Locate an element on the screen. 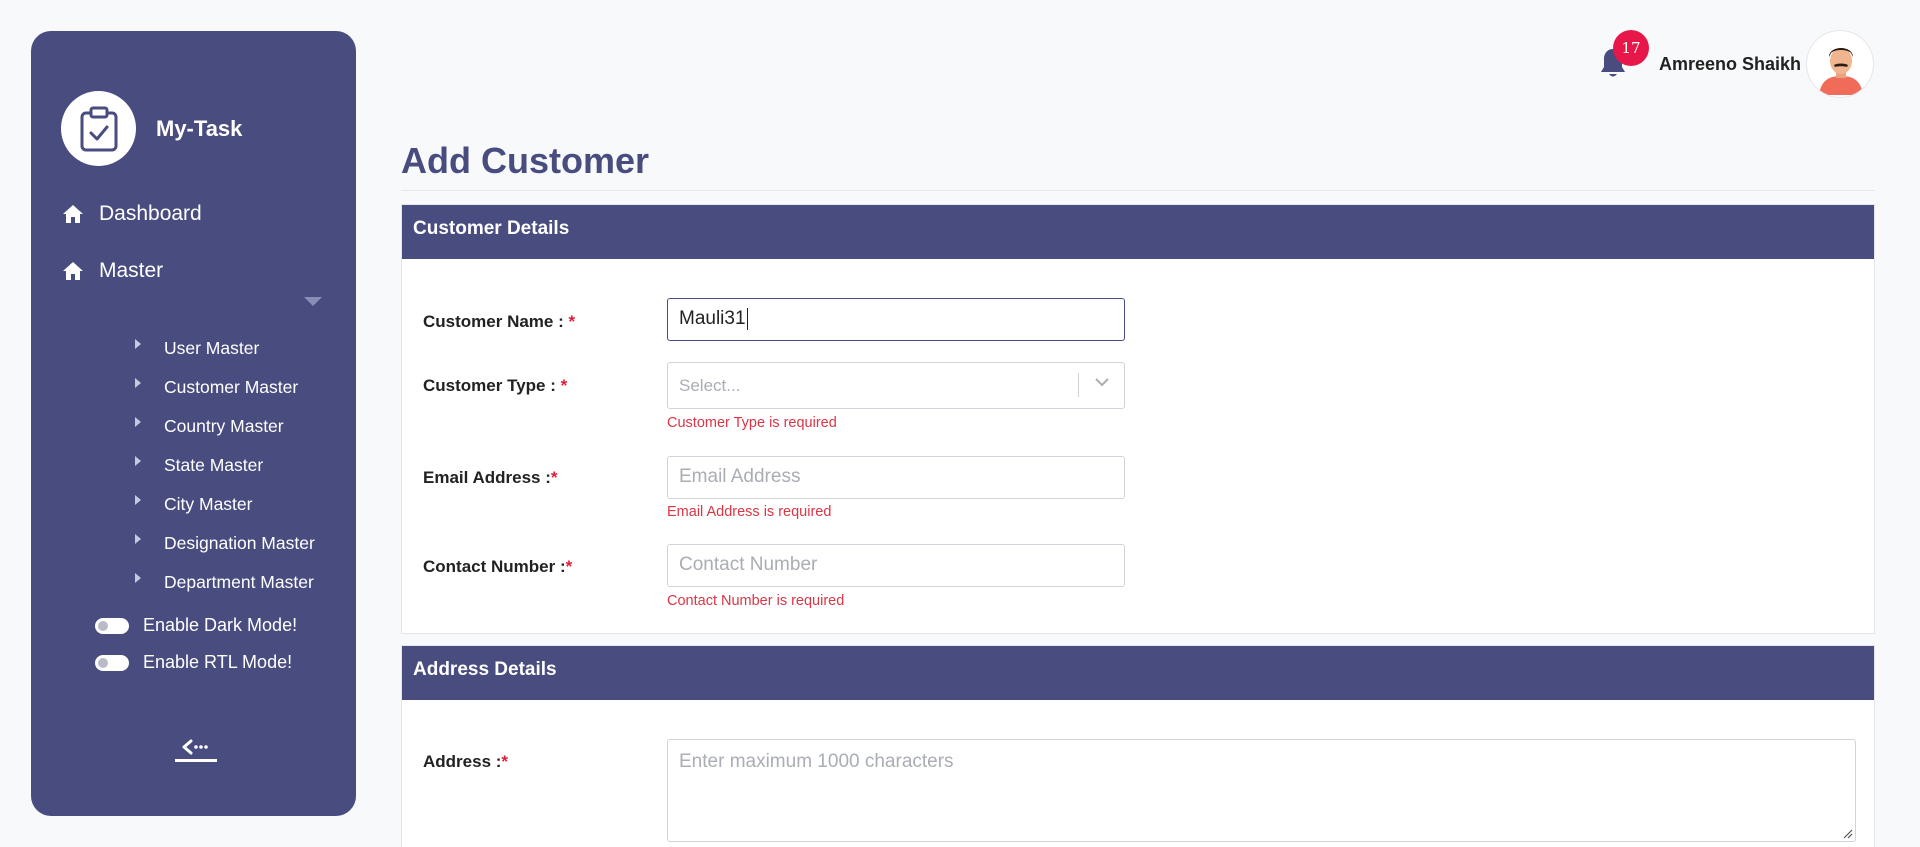  address-label: Address :* is located at coordinates (466, 761).